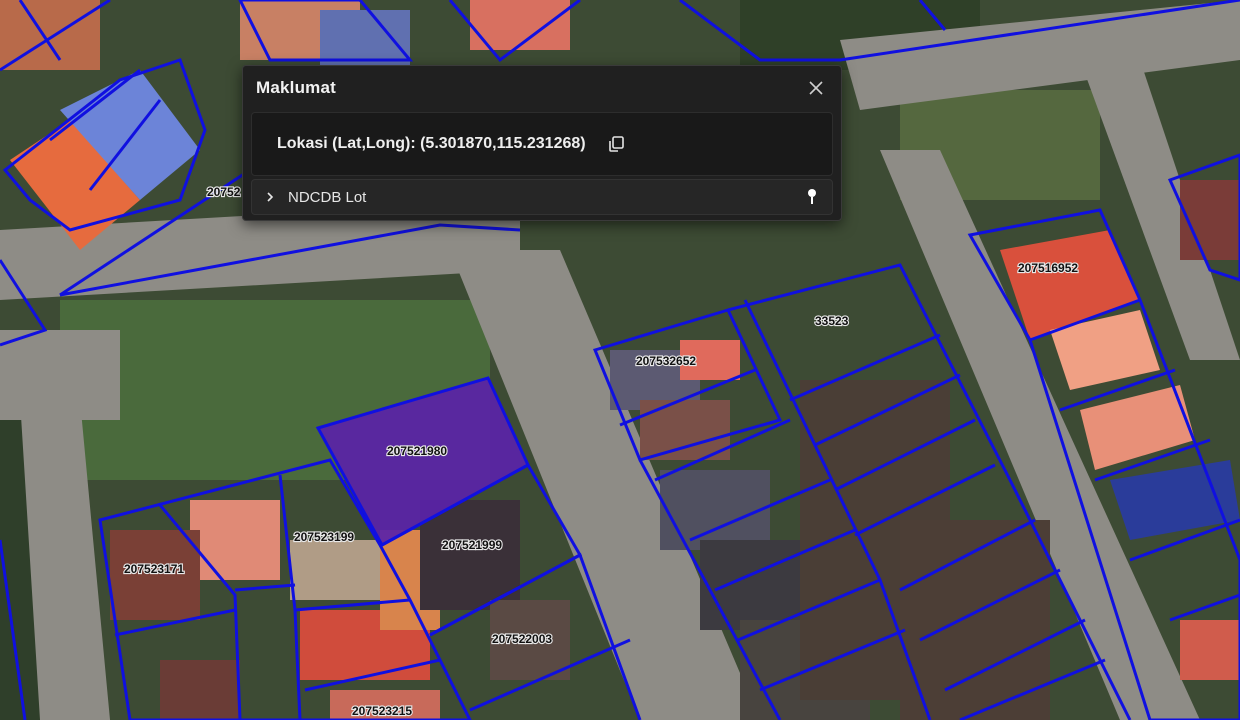 This screenshot has height=720, width=1240. Describe the element at coordinates (812, 197) in the screenshot. I see `map-pin-icon` at that location.